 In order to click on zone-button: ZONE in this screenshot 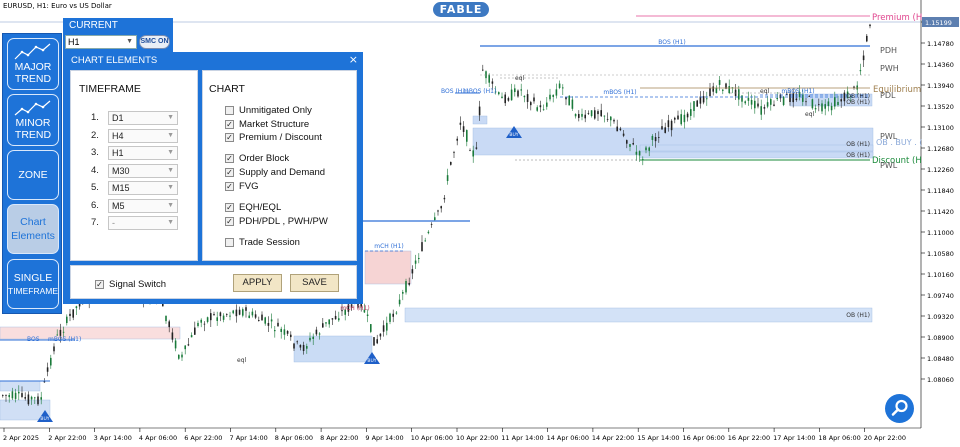, I will do `click(33, 175)`.